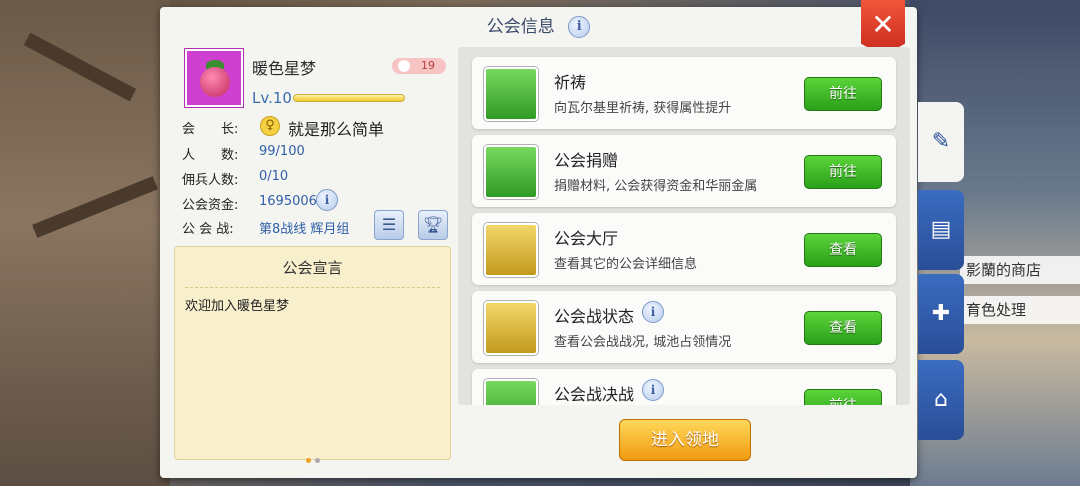  What do you see at coordinates (283, 127) in the screenshot?
I see `leader-row: 会 长: ♀ 就是那么简单` at bounding box center [283, 127].